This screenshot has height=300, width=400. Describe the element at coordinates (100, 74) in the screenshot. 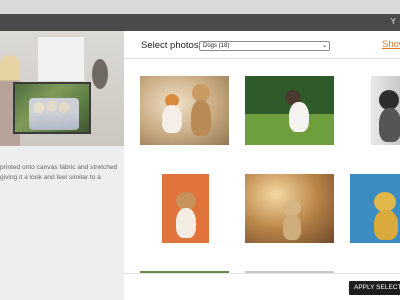

I see `wall-decoration` at that location.